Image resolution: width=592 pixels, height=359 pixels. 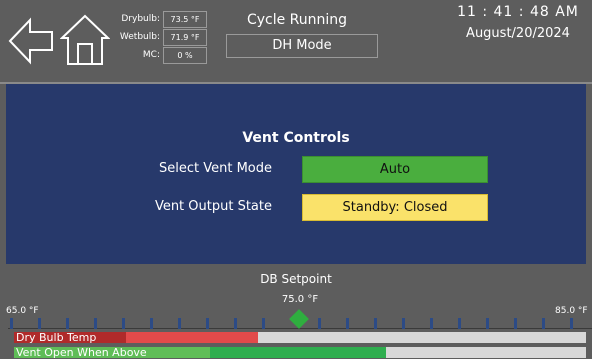 What do you see at coordinates (297, 20) in the screenshot?
I see `cycle-status: Cycle Running` at bounding box center [297, 20].